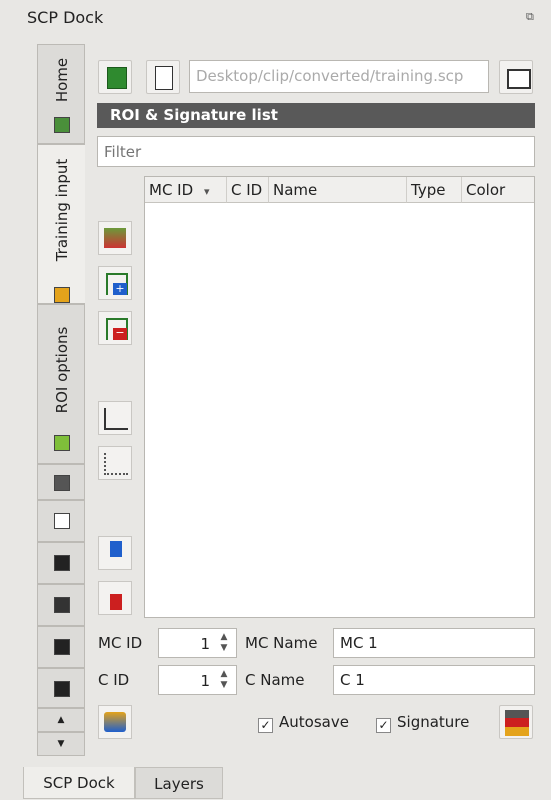 This screenshot has width=551, height=800. I want to click on autosave-check-mark: ✓, so click(265, 725).